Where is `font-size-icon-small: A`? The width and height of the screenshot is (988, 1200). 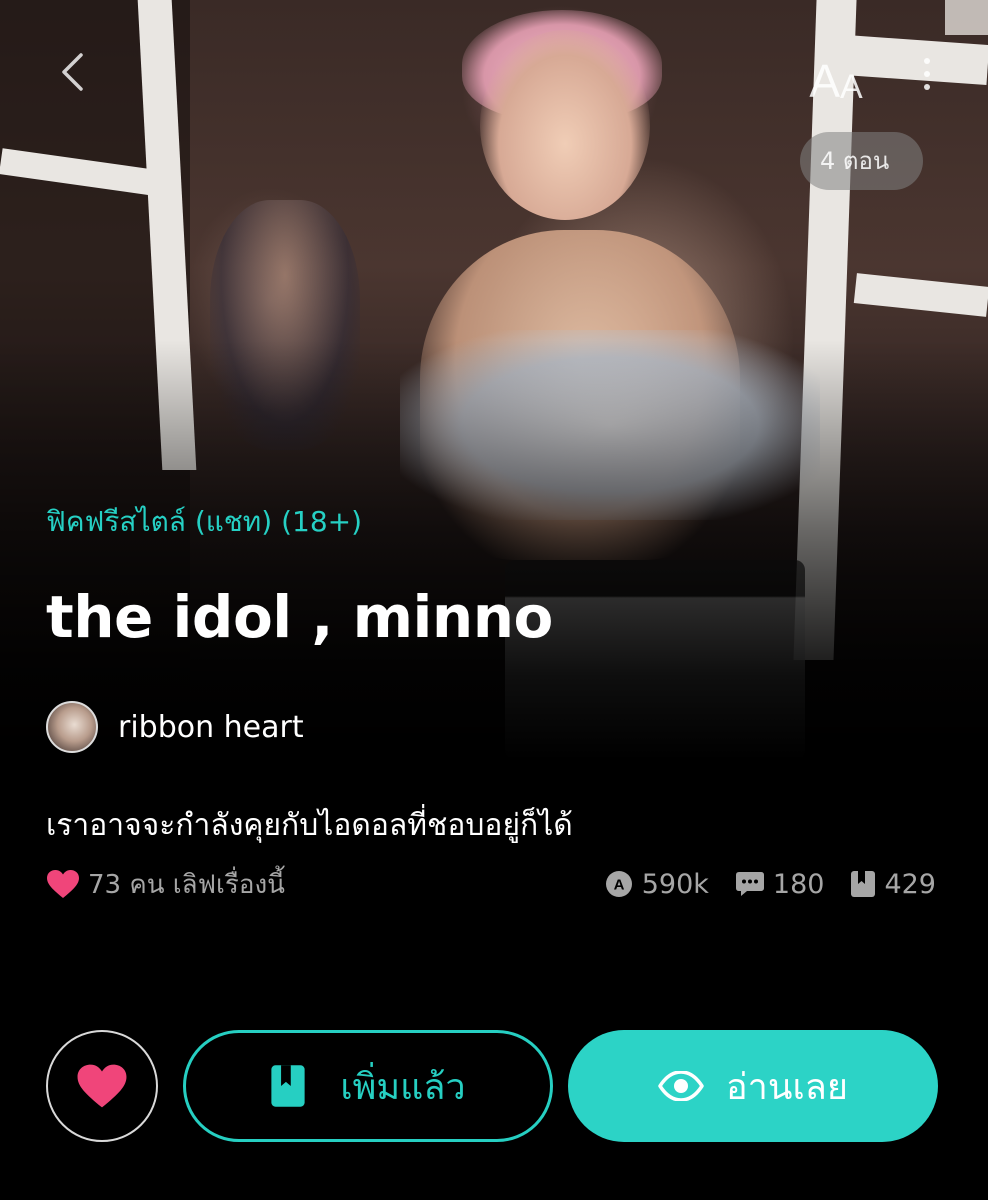 font-size-icon-small: A is located at coordinates (851, 87).